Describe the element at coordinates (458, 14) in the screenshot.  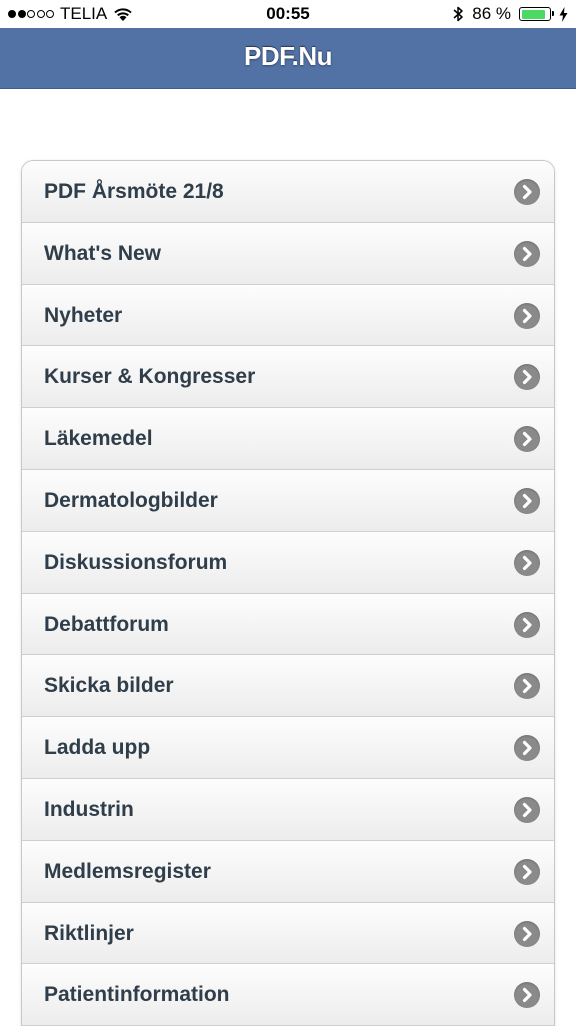
I see `bluetooth-icon` at that location.